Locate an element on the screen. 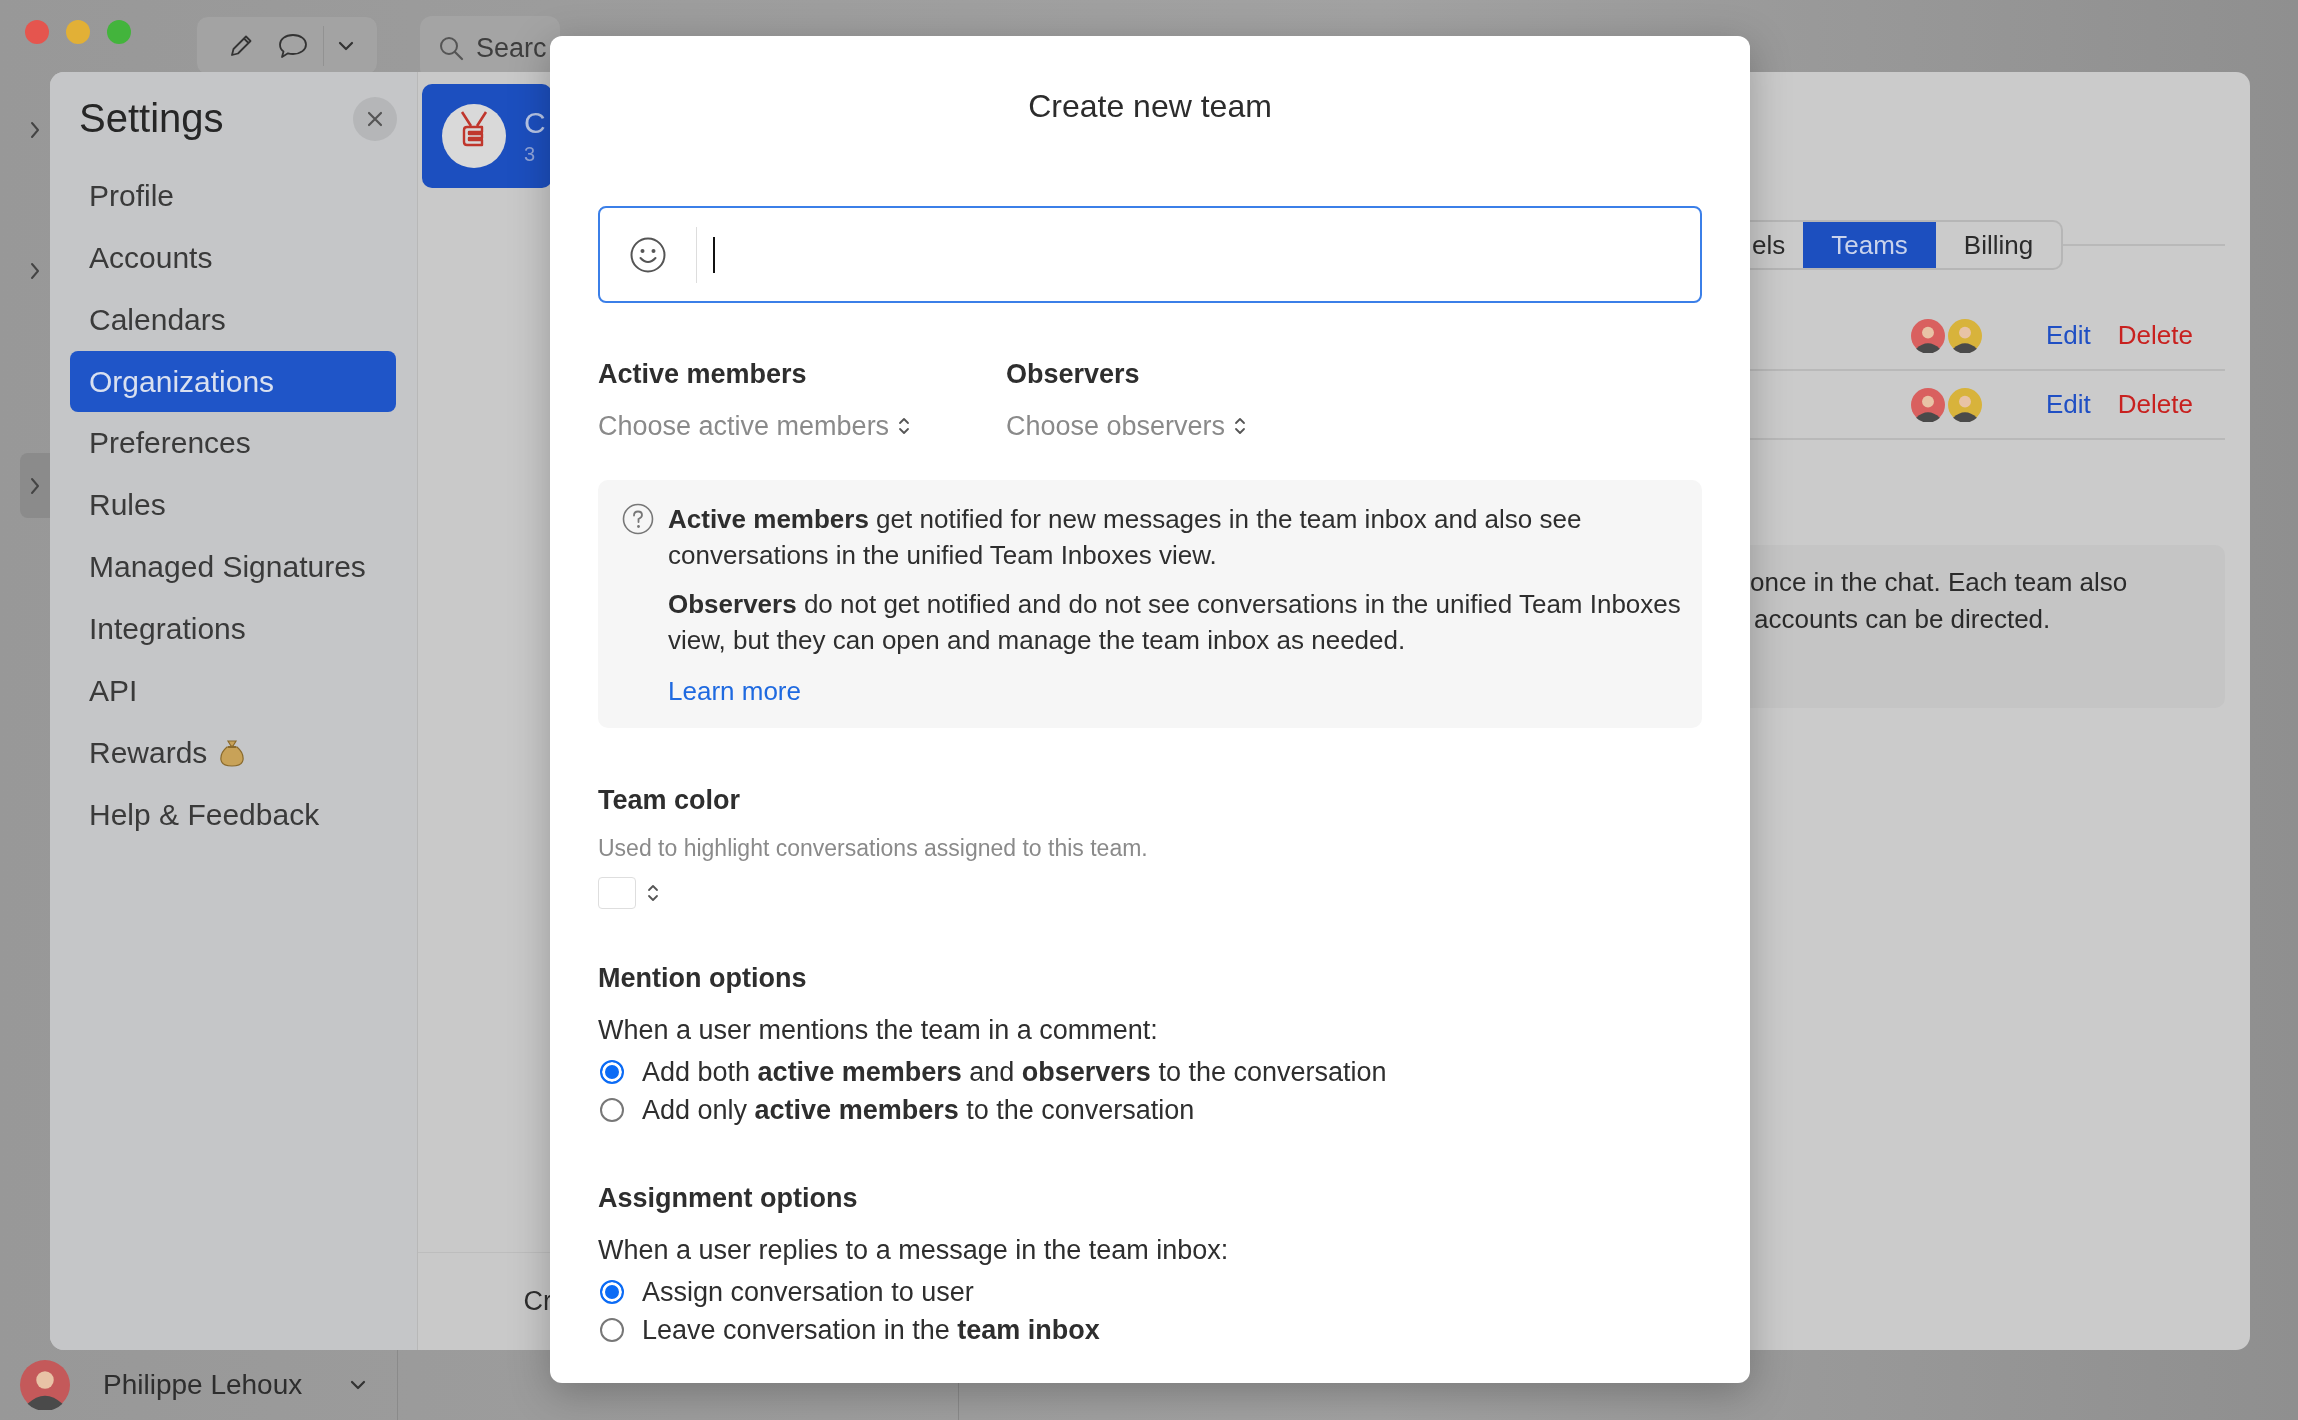 Image resolution: width=2298 pixels, height=1420 pixels. note-text: once in the chat. Each team also is located at coordinates (1939, 582).